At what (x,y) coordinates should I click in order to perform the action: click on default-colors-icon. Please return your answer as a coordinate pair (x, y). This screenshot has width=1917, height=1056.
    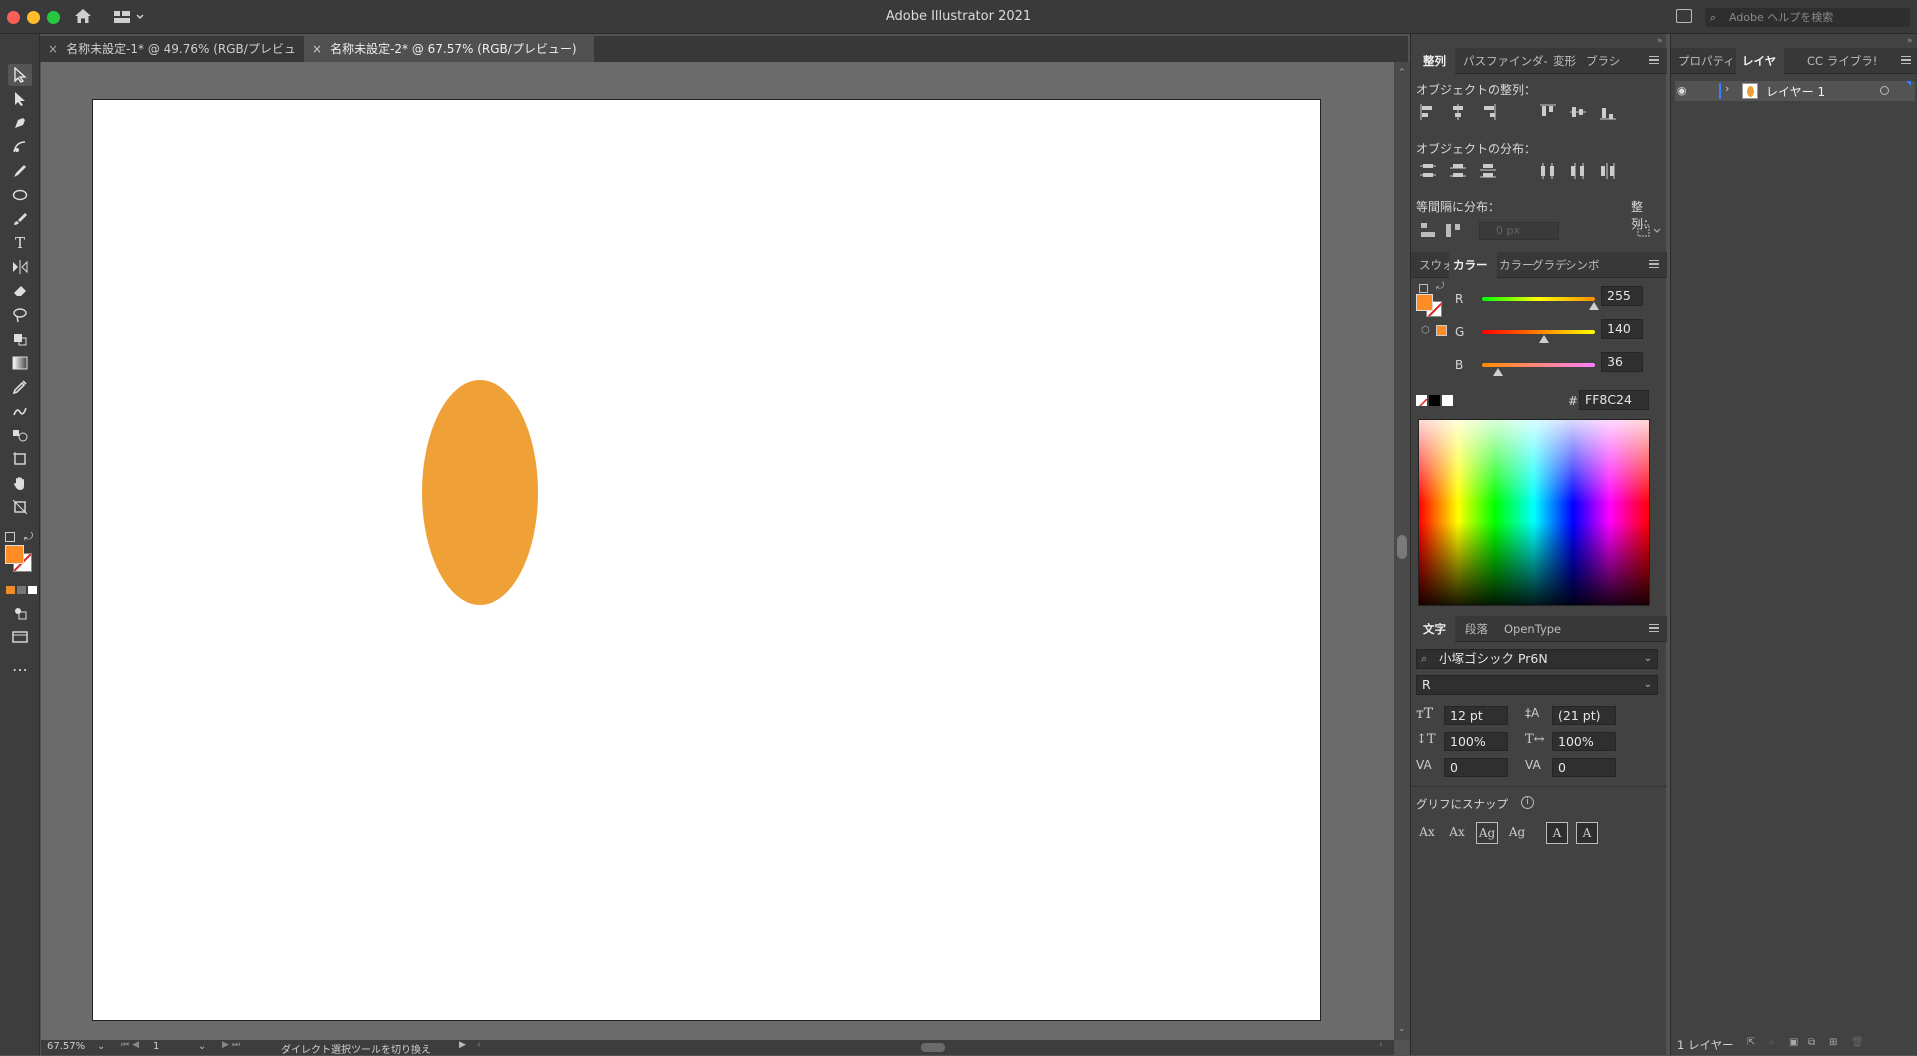
    Looking at the image, I should click on (10, 537).